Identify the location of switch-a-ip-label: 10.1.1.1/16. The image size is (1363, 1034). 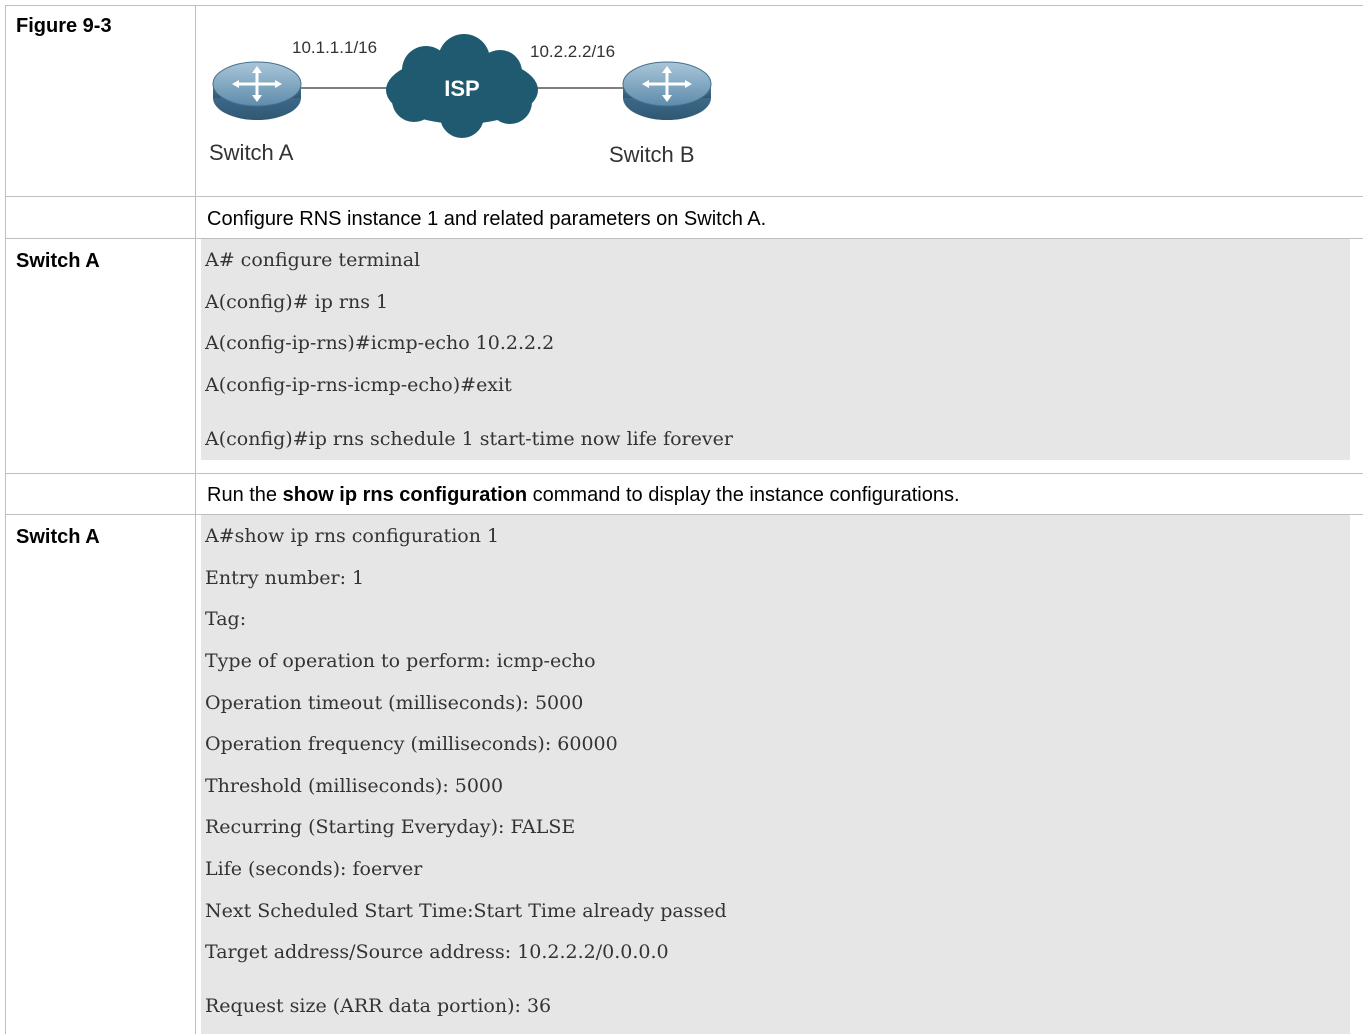
(334, 47).